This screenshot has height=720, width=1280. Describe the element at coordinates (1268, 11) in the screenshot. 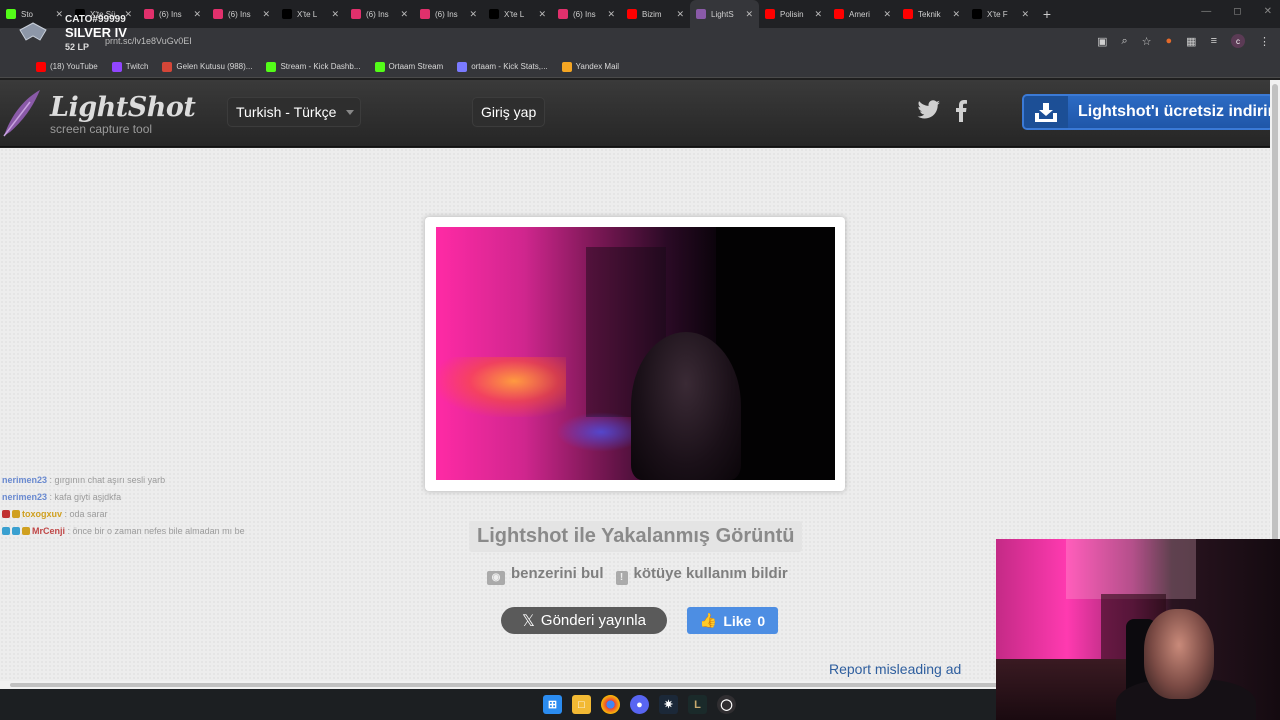

I see `close-window-icon: ✕` at that location.